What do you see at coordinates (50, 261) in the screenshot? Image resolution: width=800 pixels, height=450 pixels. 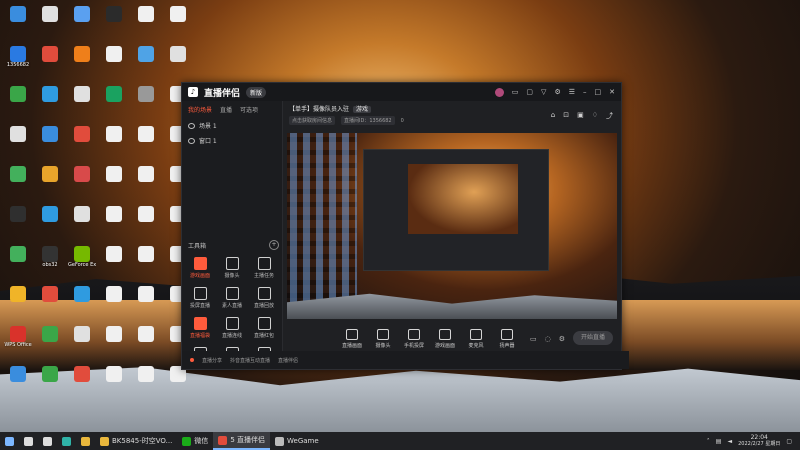 I see `desktop-shortcut: obs32` at bounding box center [50, 261].